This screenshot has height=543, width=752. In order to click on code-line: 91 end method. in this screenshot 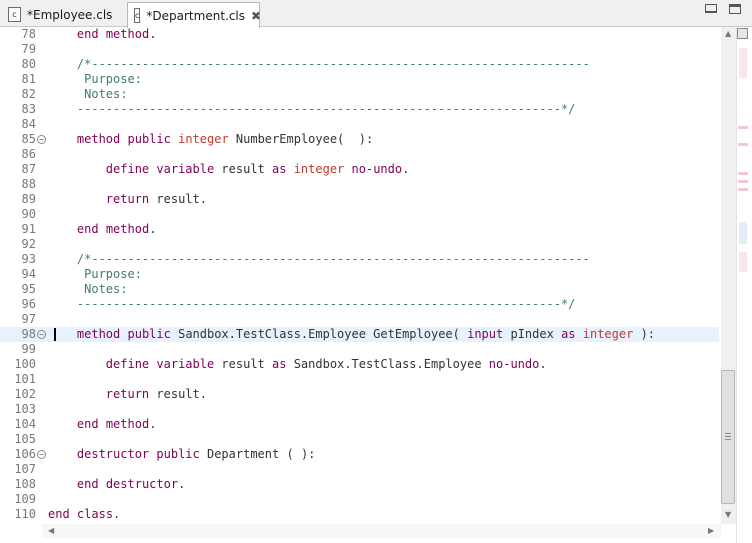, I will do `click(359, 229)`.